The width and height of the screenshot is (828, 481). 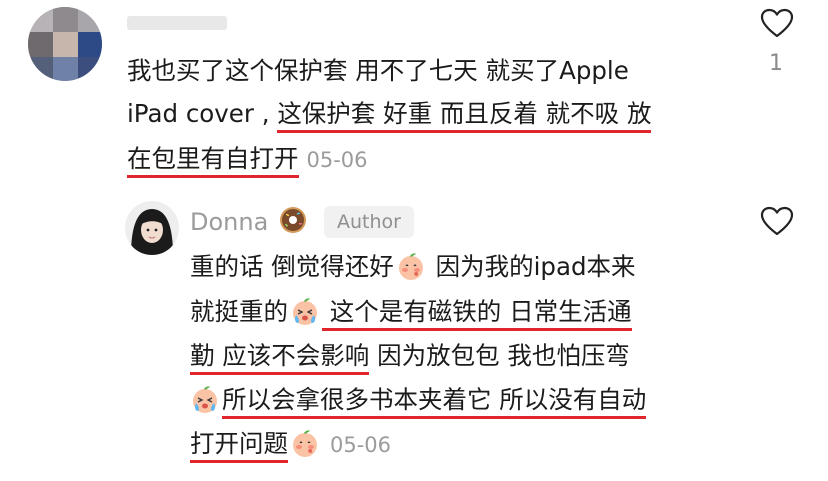 I want to click on reply-line-5: 打开问题 05-06, so click(x=290, y=444).